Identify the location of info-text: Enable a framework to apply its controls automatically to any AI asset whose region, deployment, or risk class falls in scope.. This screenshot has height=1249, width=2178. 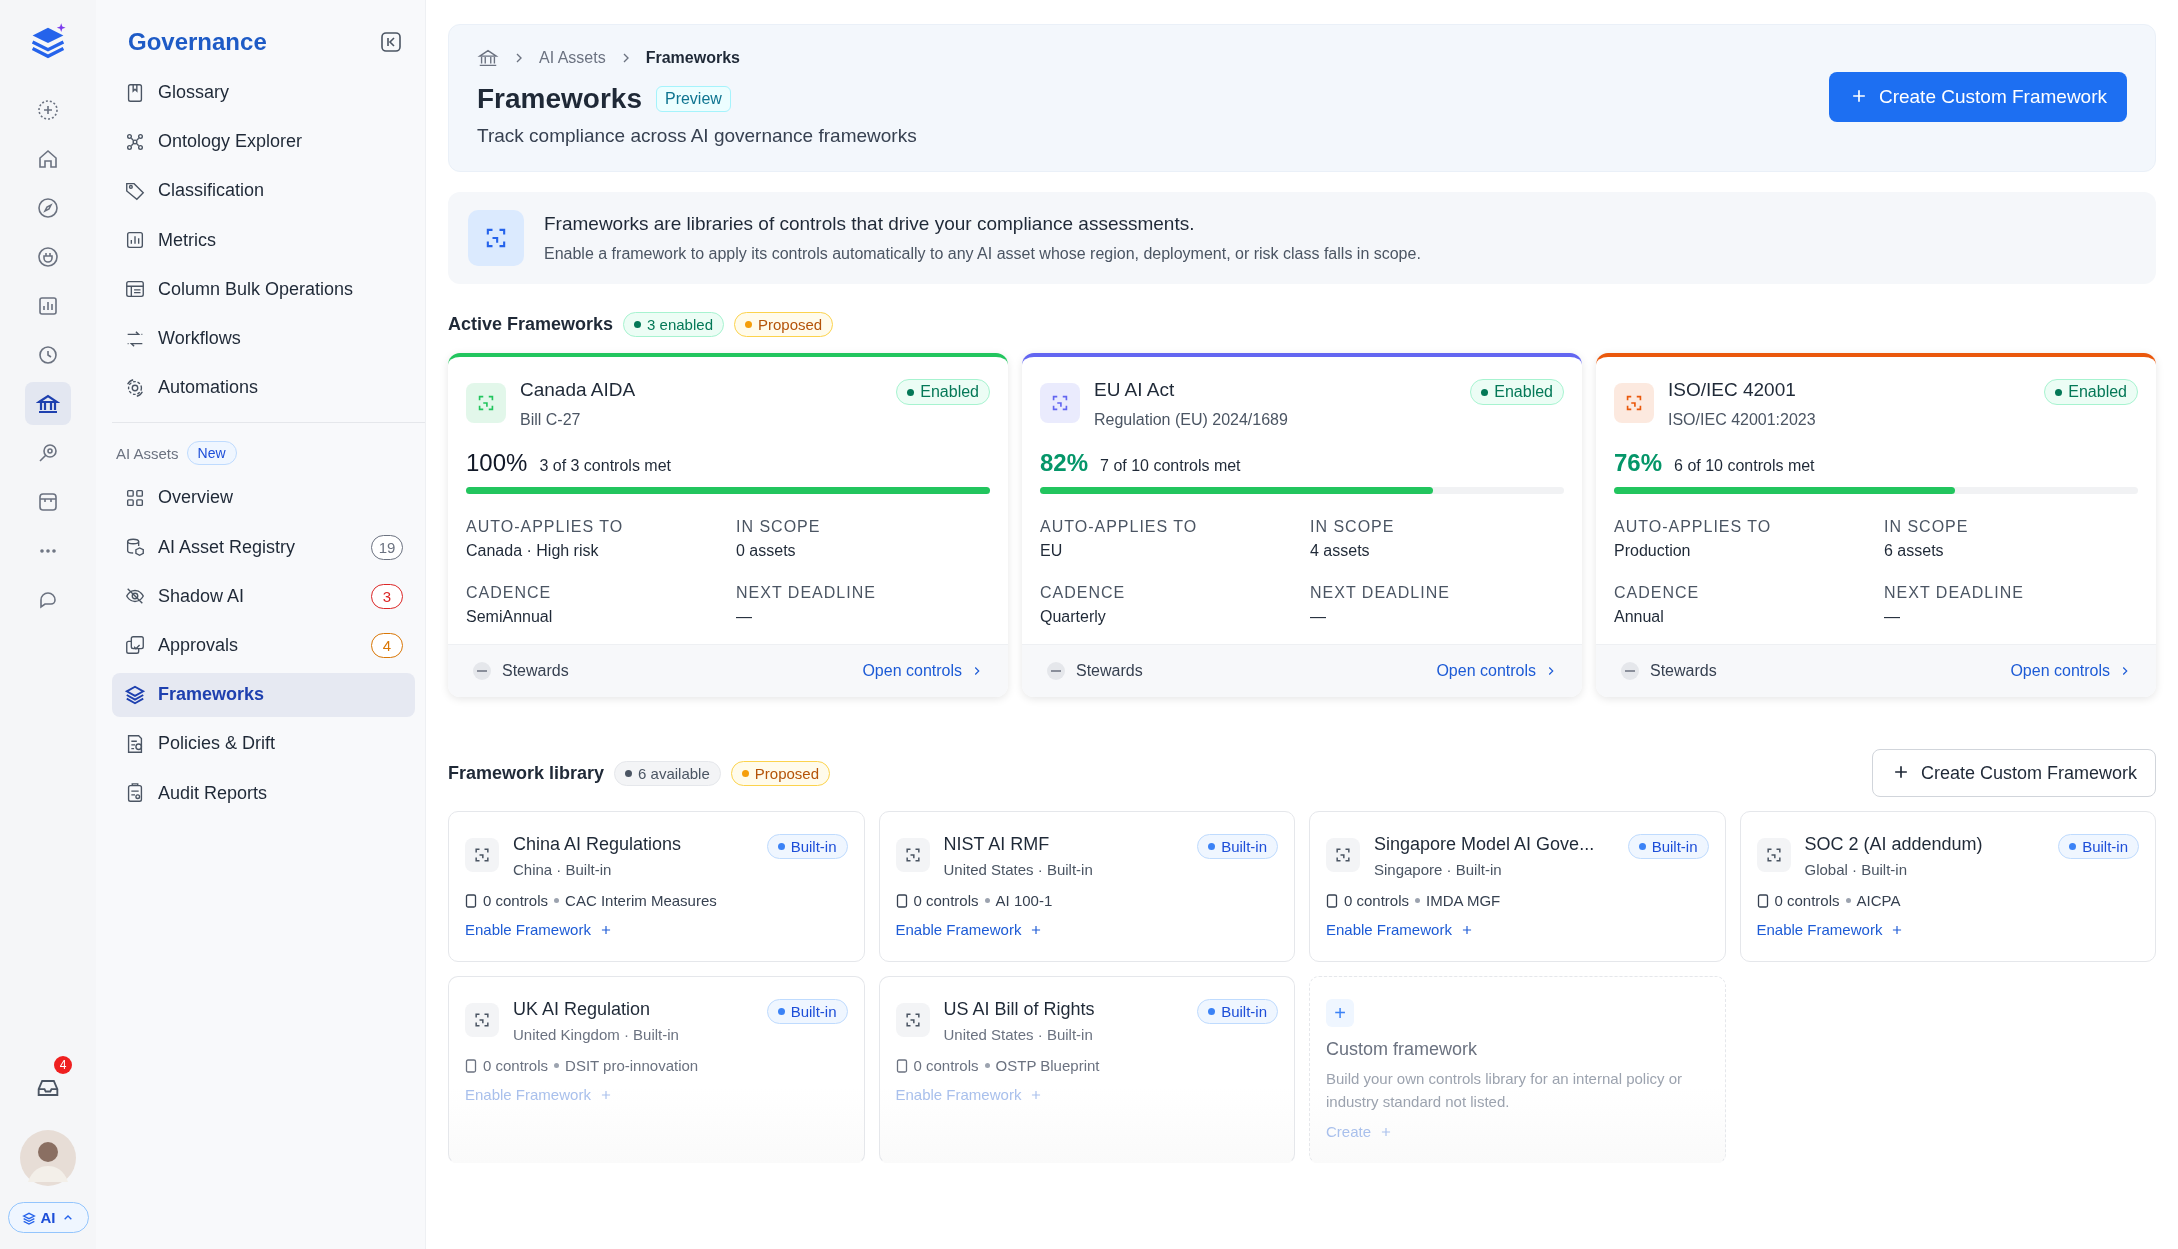
(982, 254).